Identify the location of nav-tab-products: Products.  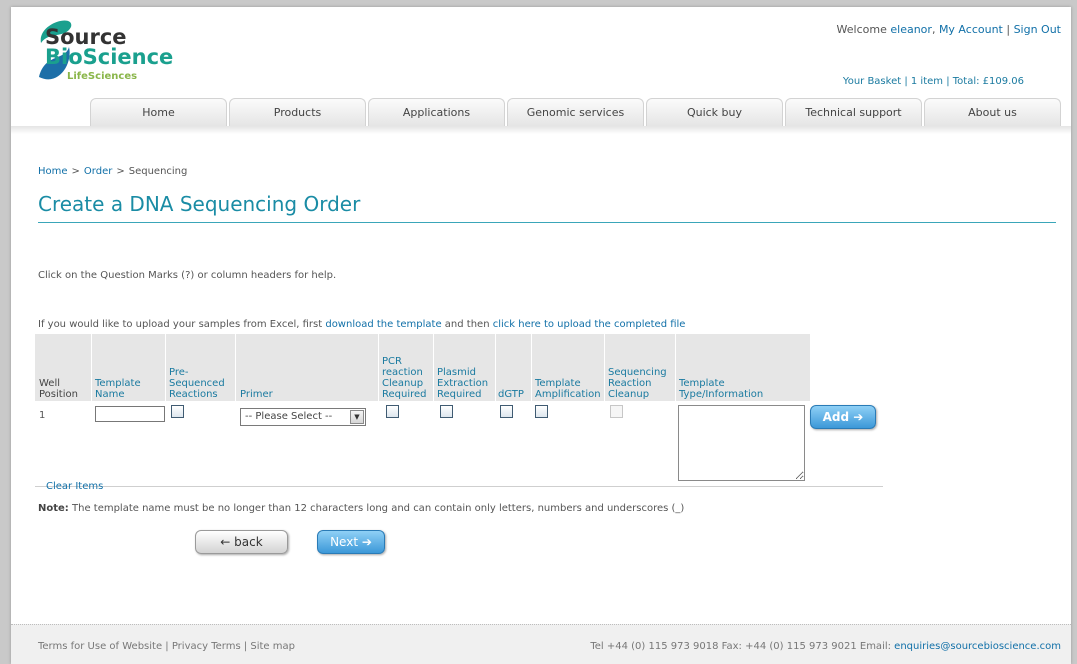
(297, 112).